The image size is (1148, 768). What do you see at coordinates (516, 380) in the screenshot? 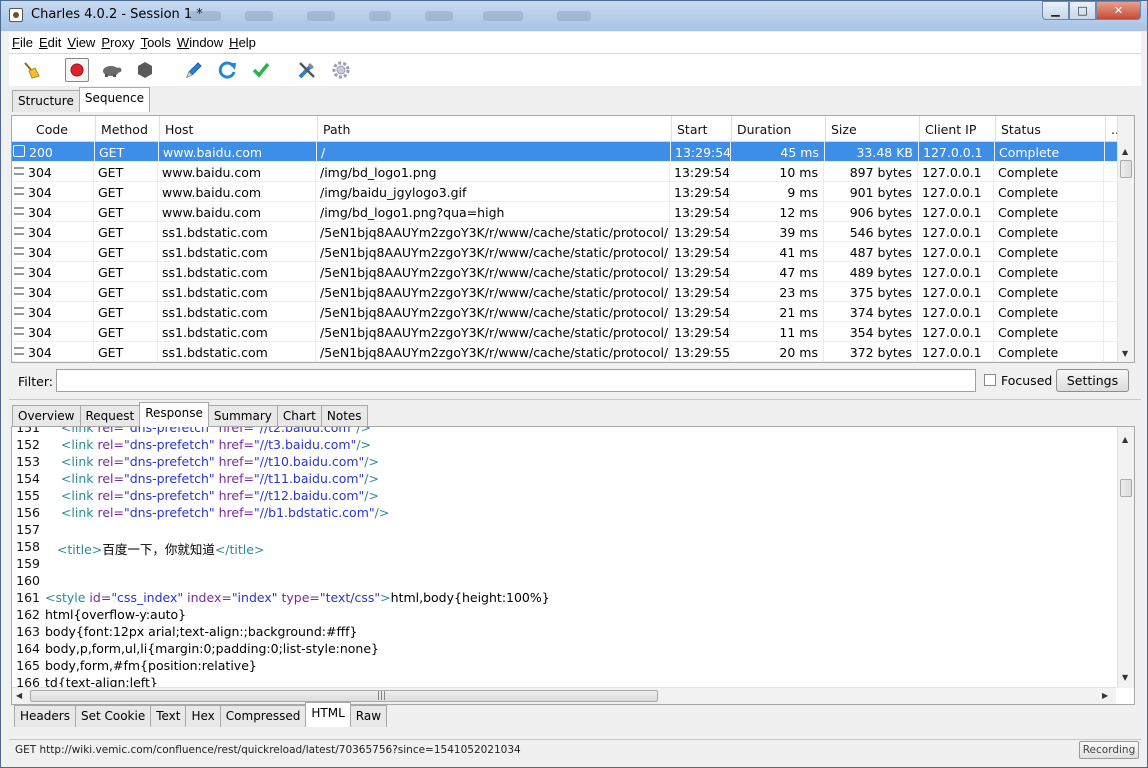
I see `filter-input` at bounding box center [516, 380].